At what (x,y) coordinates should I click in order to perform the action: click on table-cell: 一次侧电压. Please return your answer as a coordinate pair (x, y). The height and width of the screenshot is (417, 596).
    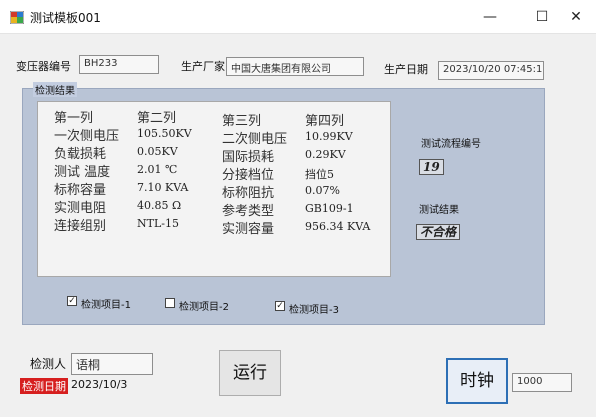
    Looking at the image, I should click on (87, 136).